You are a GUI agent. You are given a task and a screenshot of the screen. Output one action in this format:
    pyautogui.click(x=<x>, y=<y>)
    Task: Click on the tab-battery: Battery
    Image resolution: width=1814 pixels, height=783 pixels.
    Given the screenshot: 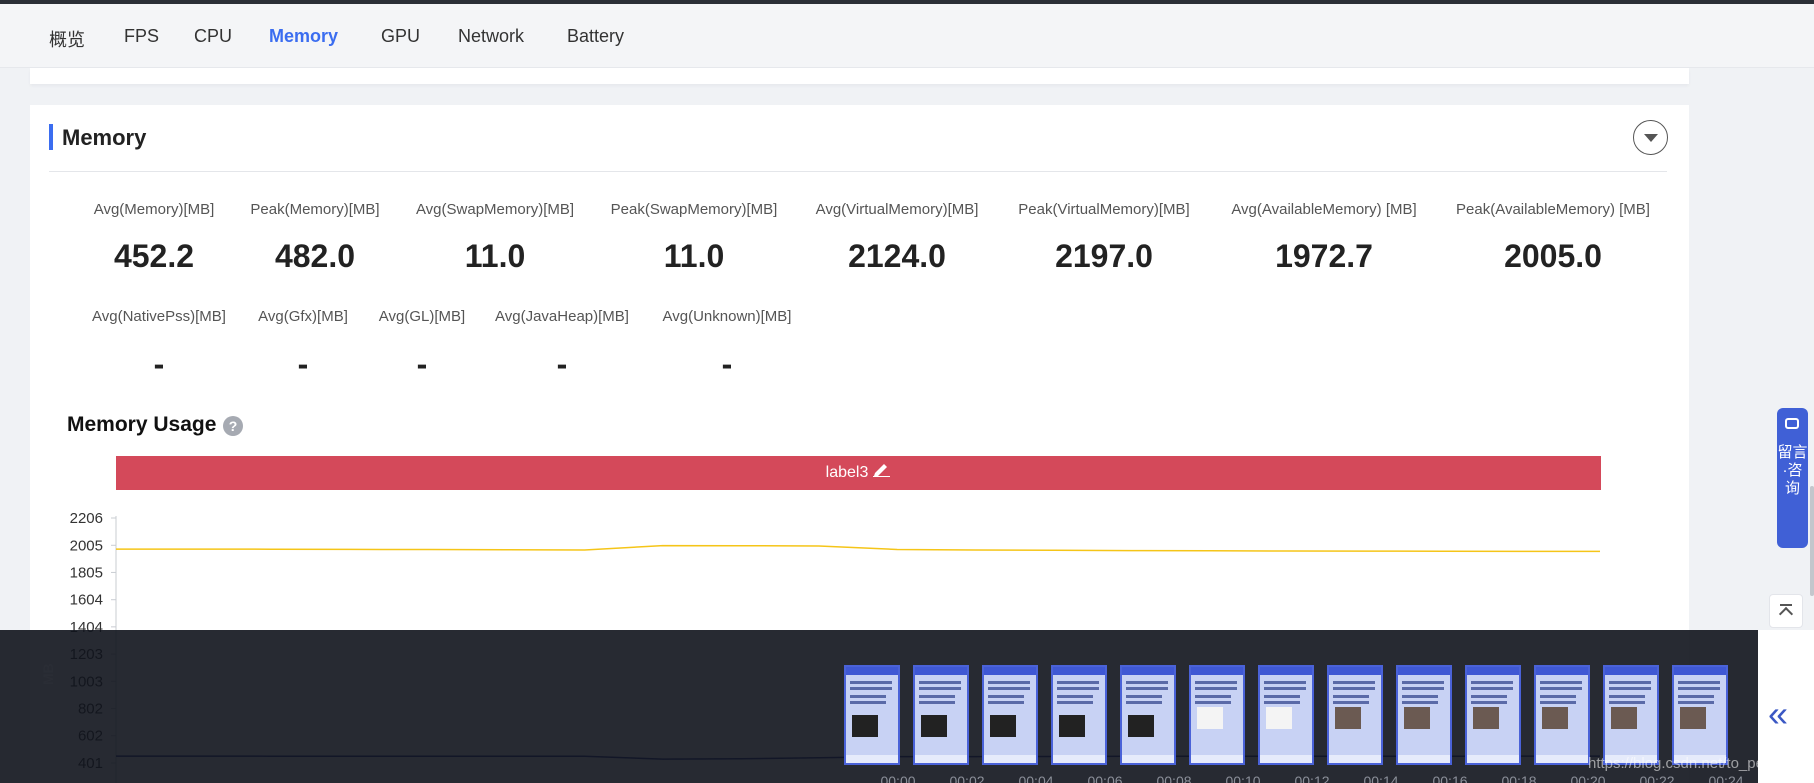 What is the action you would take?
    pyautogui.click(x=595, y=36)
    